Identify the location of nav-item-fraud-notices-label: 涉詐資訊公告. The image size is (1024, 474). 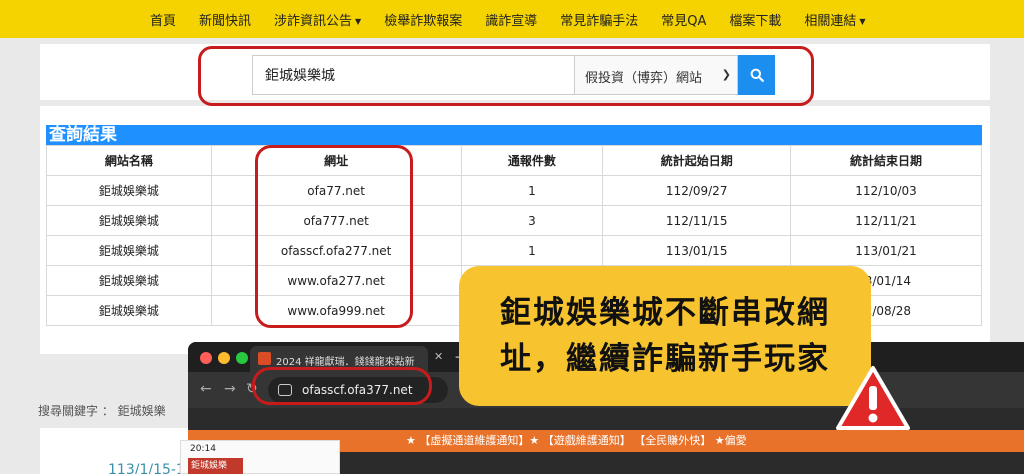
(313, 21).